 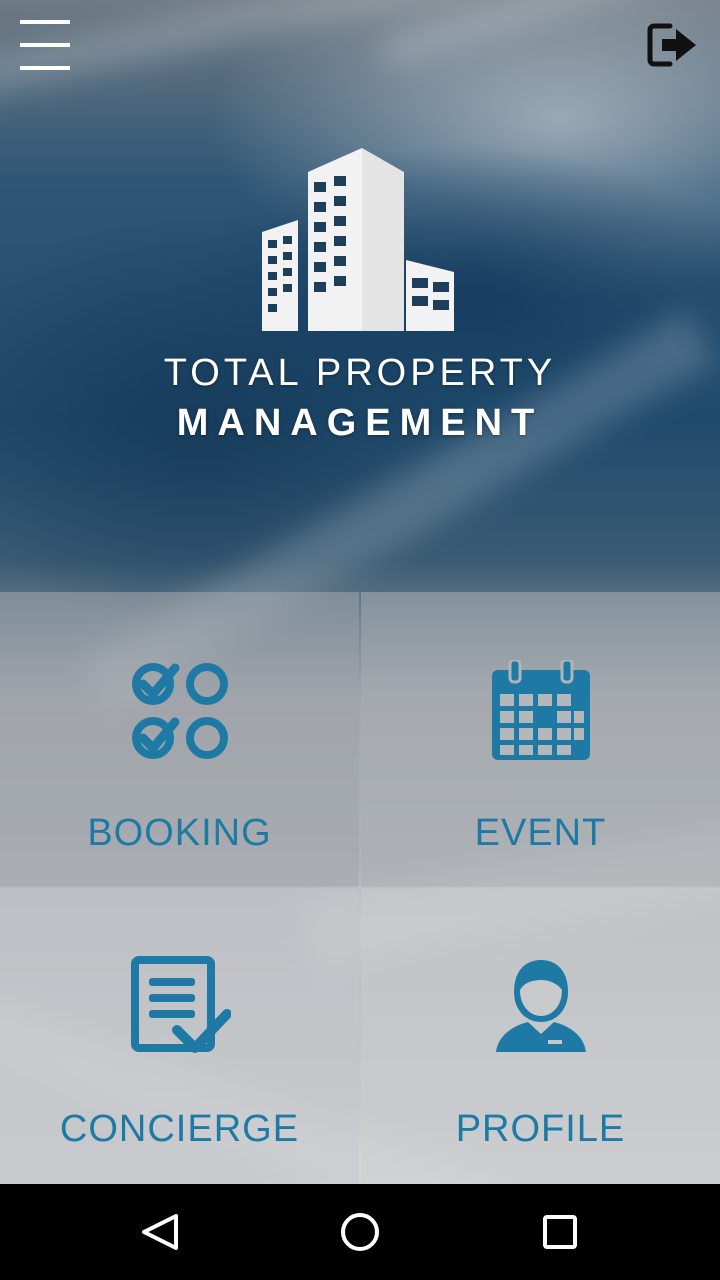 What do you see at coordinates (540, 833) in the screenshot?
I see `event-label: EVENT` at bounding box center [540, 833].